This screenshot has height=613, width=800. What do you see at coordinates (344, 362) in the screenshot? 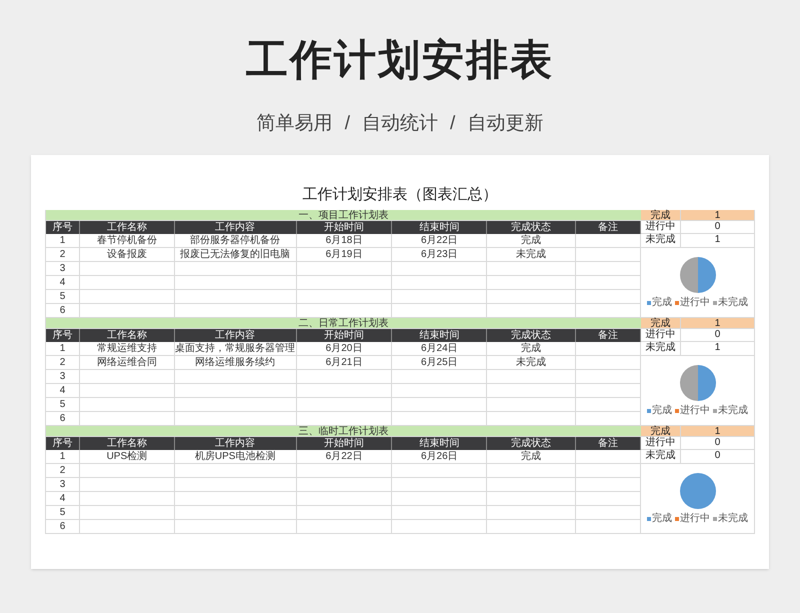
I see `table-cell: 6月21日` at bounding box center [344, 362].